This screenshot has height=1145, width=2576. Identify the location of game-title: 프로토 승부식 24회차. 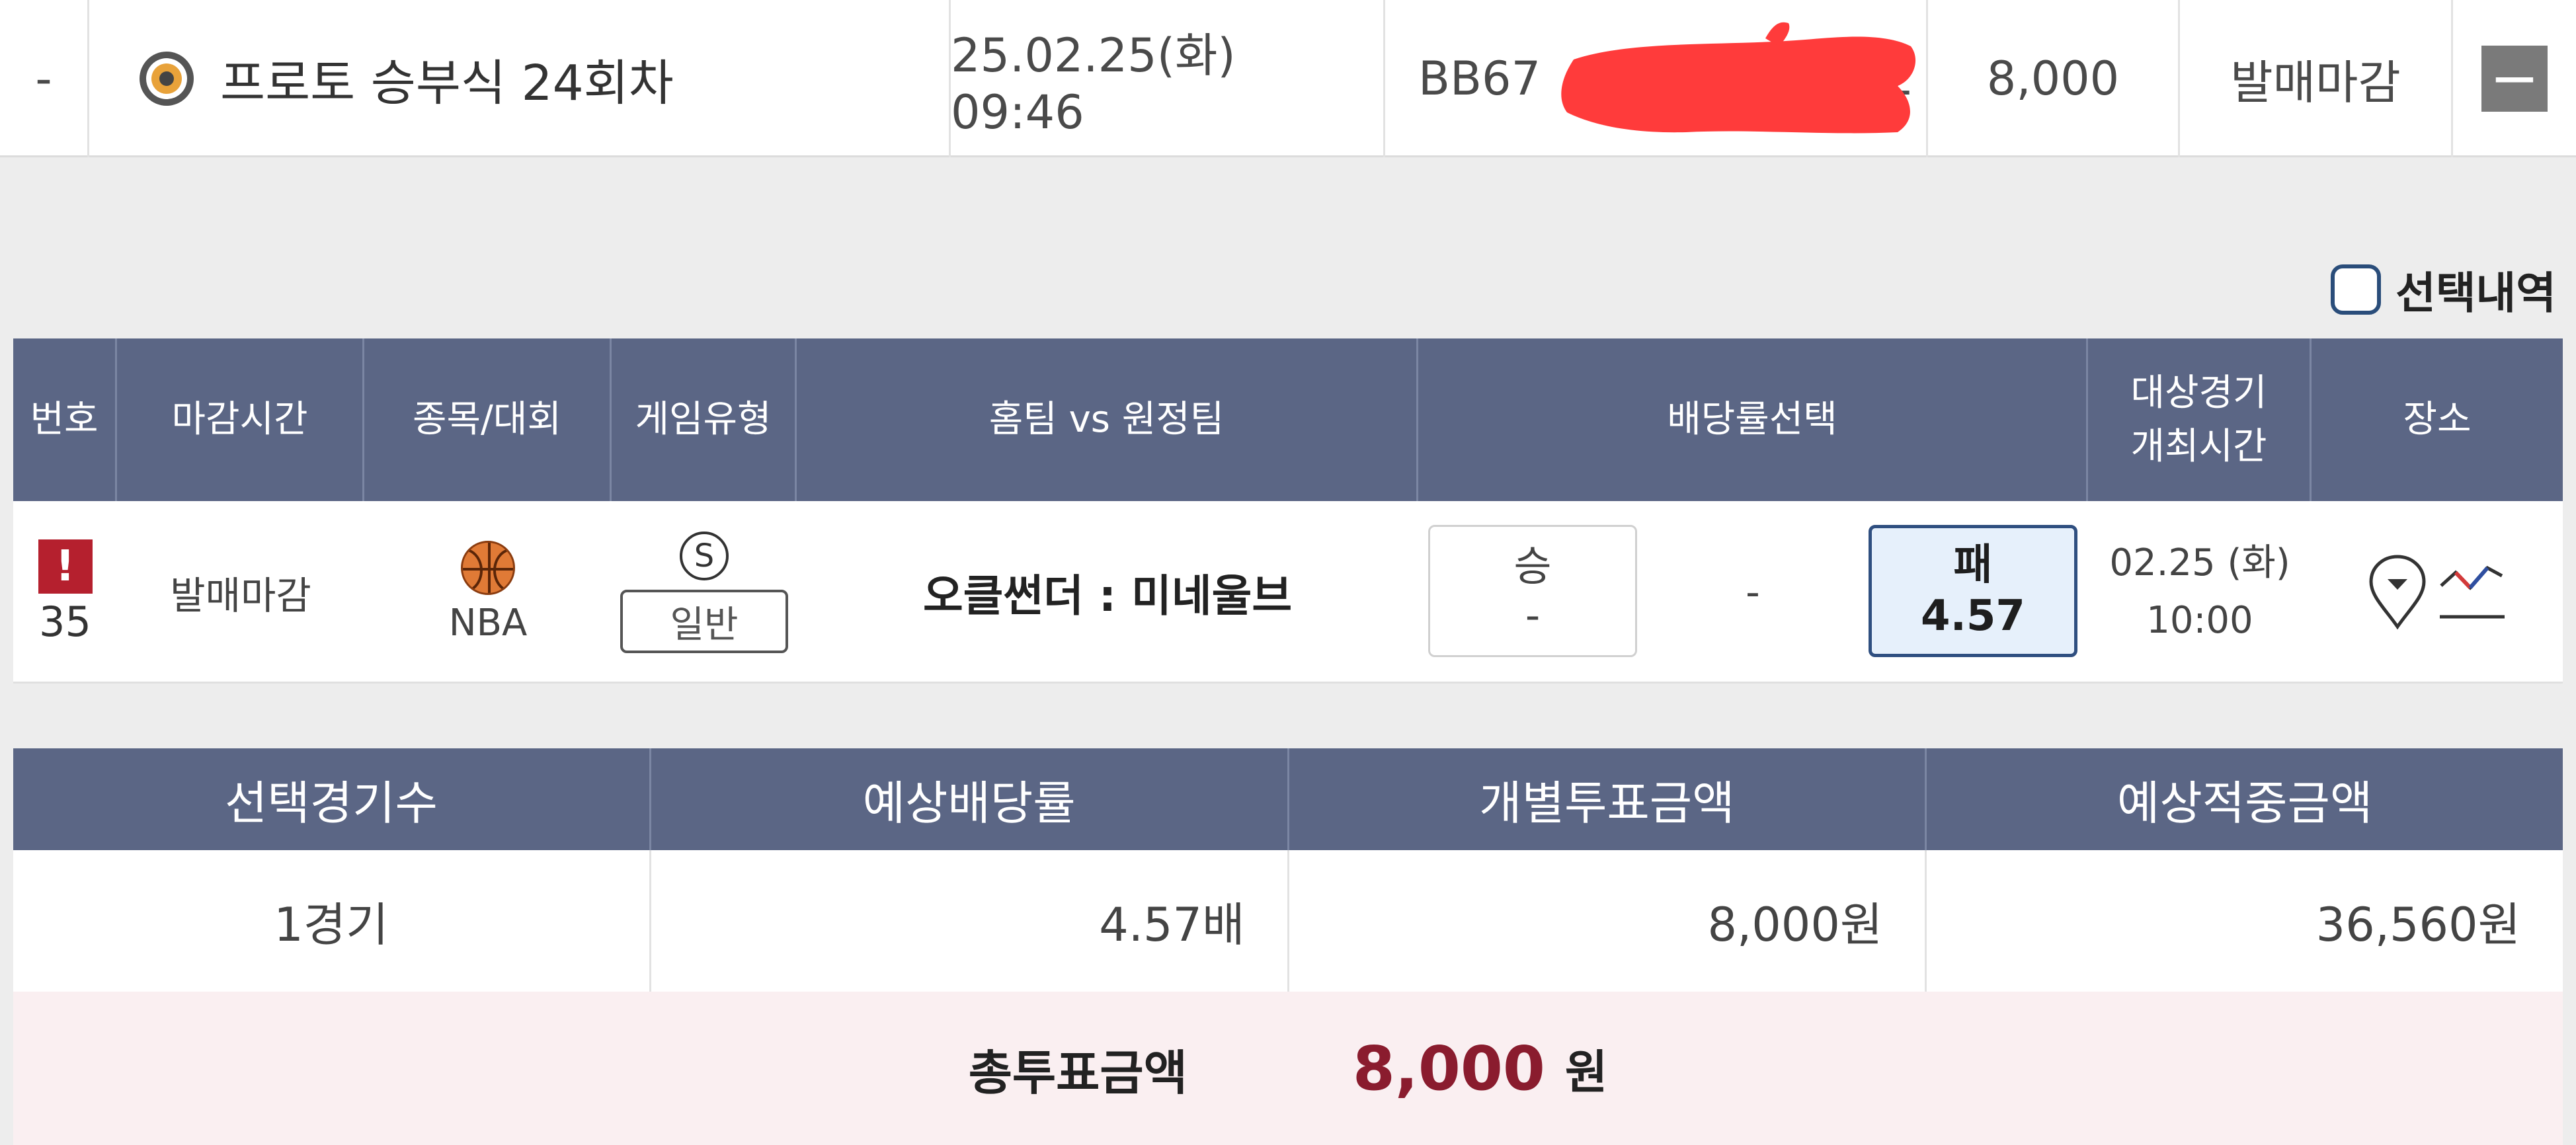
(447, 83).